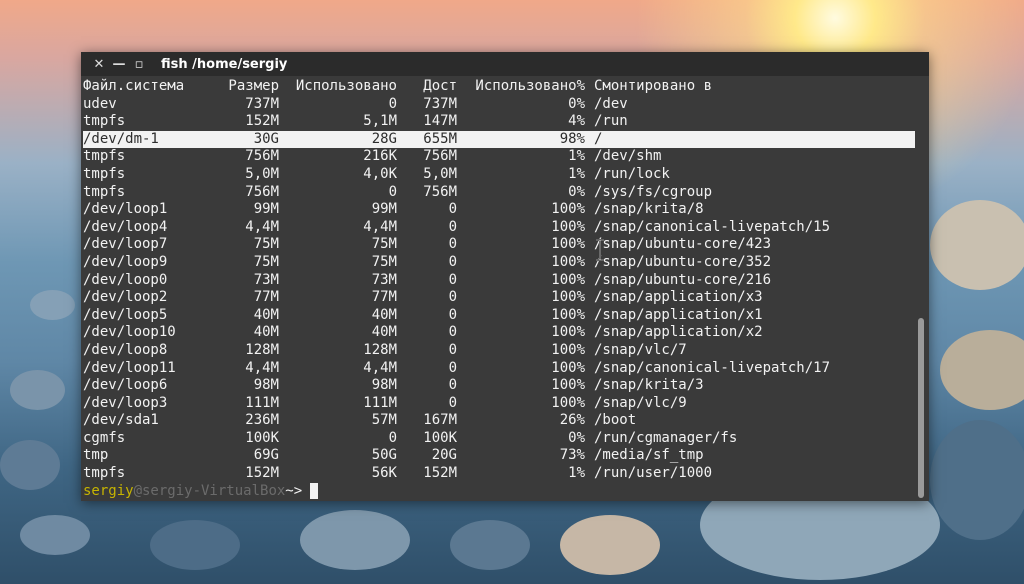  What do you see at coordinates (125, 226) in the screenshot?
I see `table-cell: /dev/loop4` at bounding box center [125, 226].